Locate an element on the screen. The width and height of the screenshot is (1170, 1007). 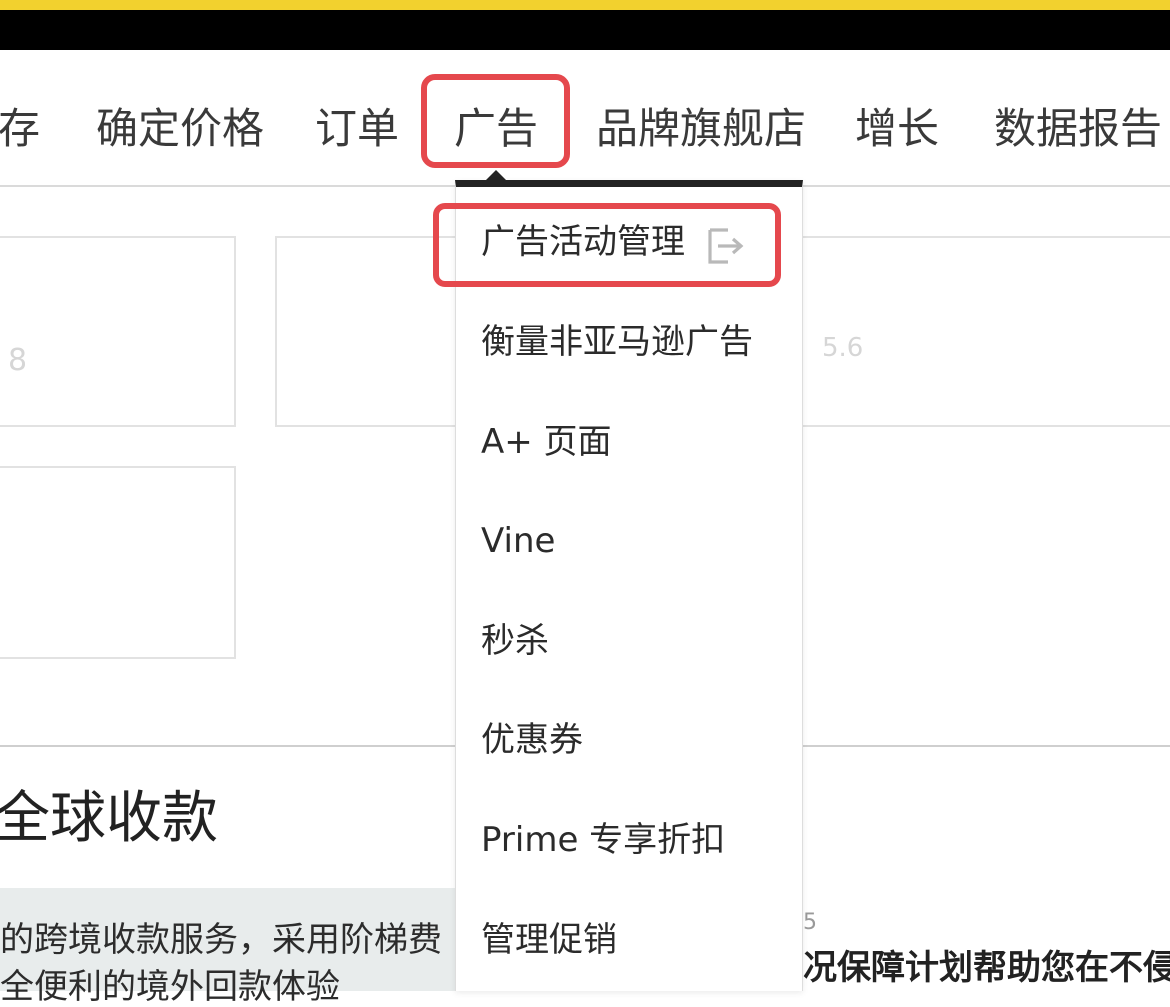
info-line-1: 的跨境收款服务，采用阶梯费 is located at coordinates (221, 940).